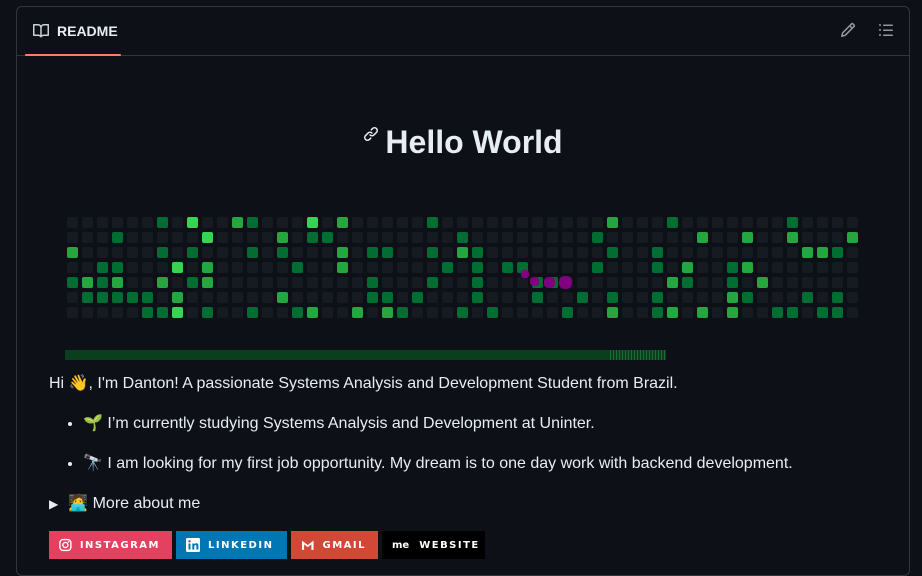  What do you see at coordinates (54, 504) in the screenshot?
I see `disclosure-triangle-icon: ▶` at bounding box center [54, 504].